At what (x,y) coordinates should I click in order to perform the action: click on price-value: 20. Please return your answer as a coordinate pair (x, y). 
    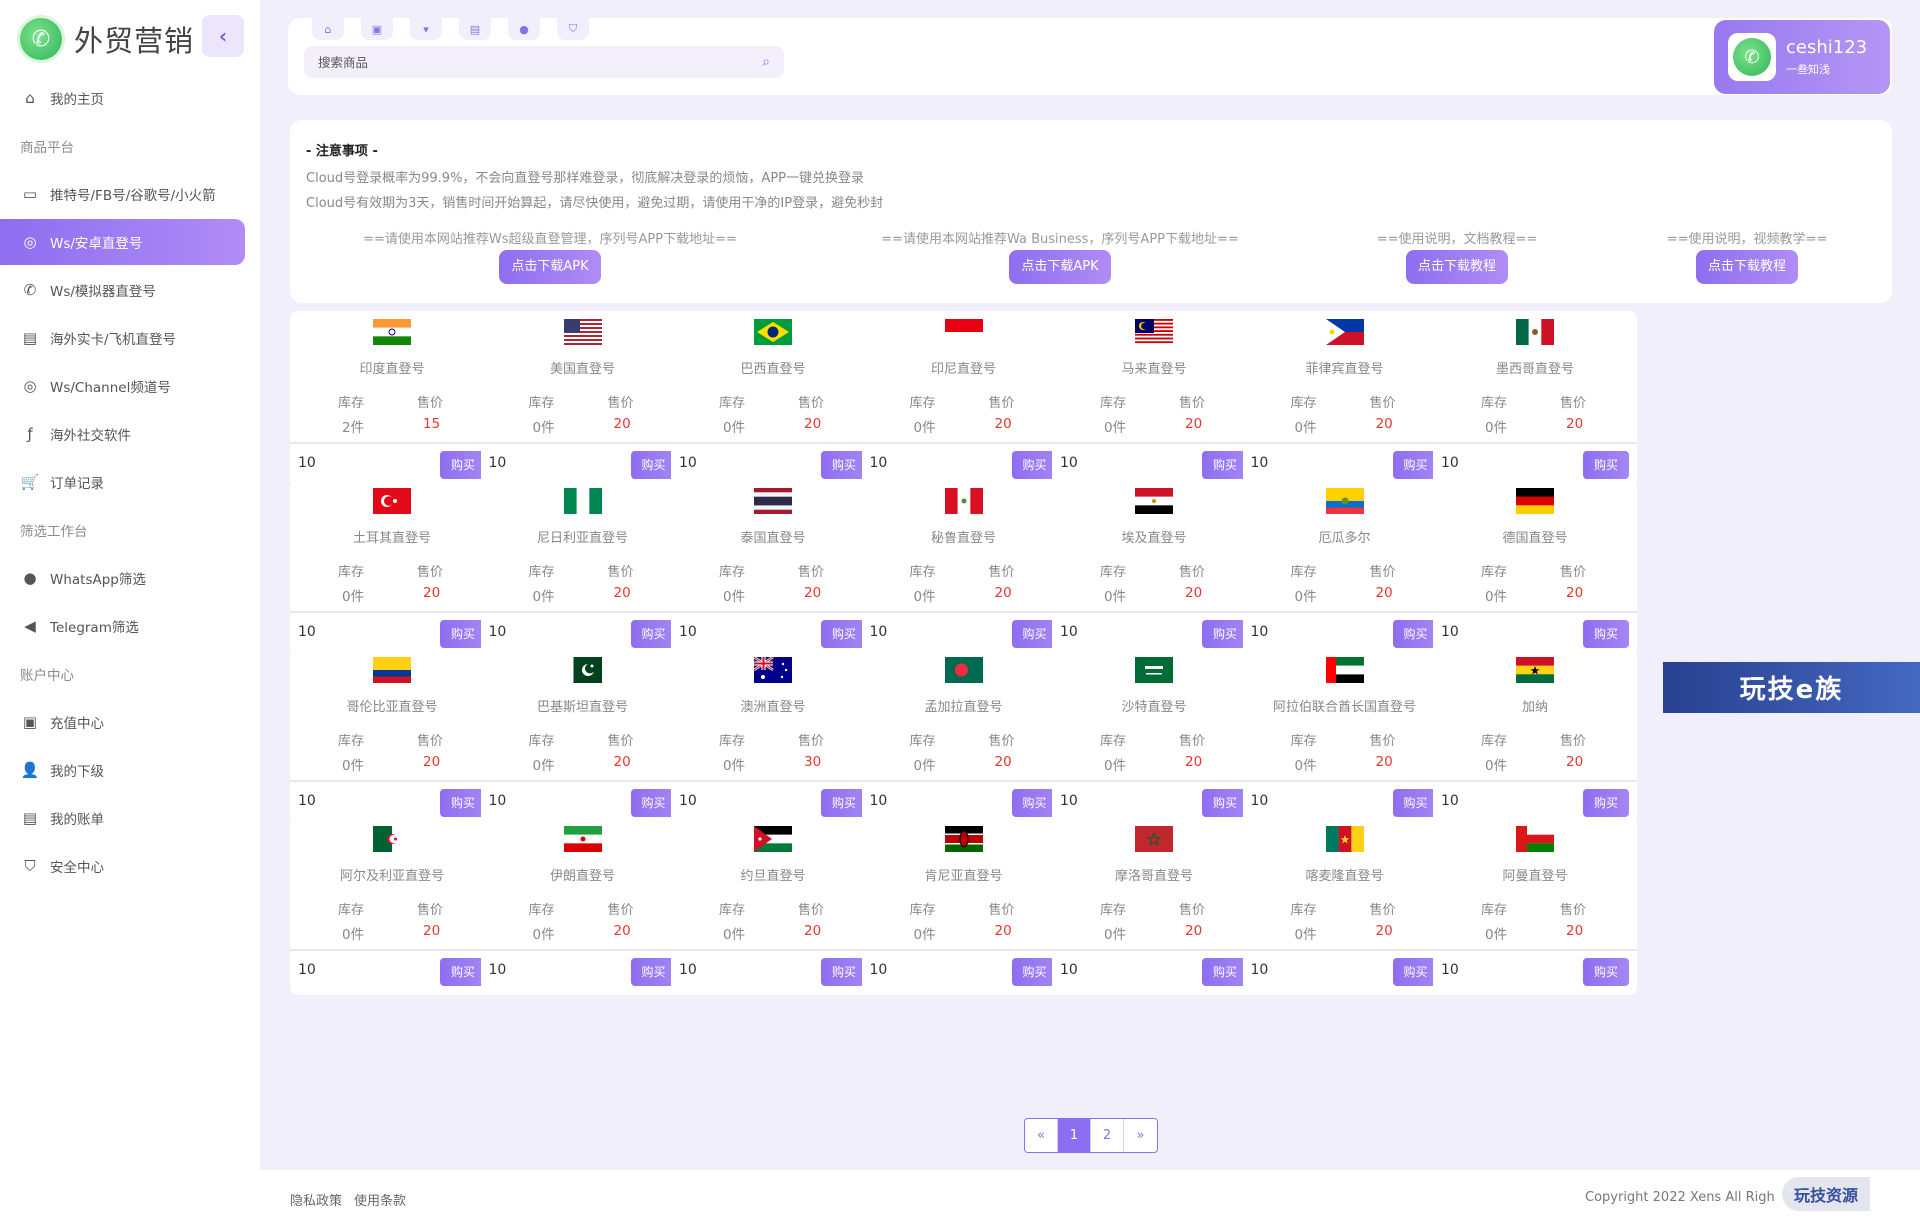
    Looking at the image, I should click on (813, 931).